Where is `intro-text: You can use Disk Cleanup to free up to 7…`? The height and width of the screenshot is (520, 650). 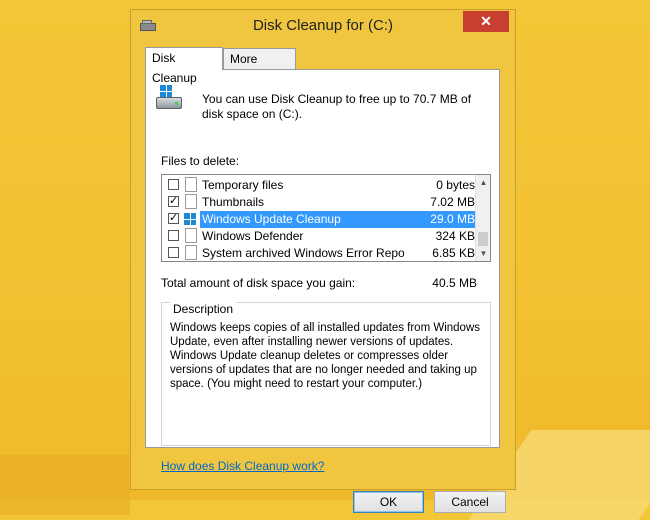 intro-text: You can use Disk Cleanup to free up to 7… is located at coordinates (337, 106).